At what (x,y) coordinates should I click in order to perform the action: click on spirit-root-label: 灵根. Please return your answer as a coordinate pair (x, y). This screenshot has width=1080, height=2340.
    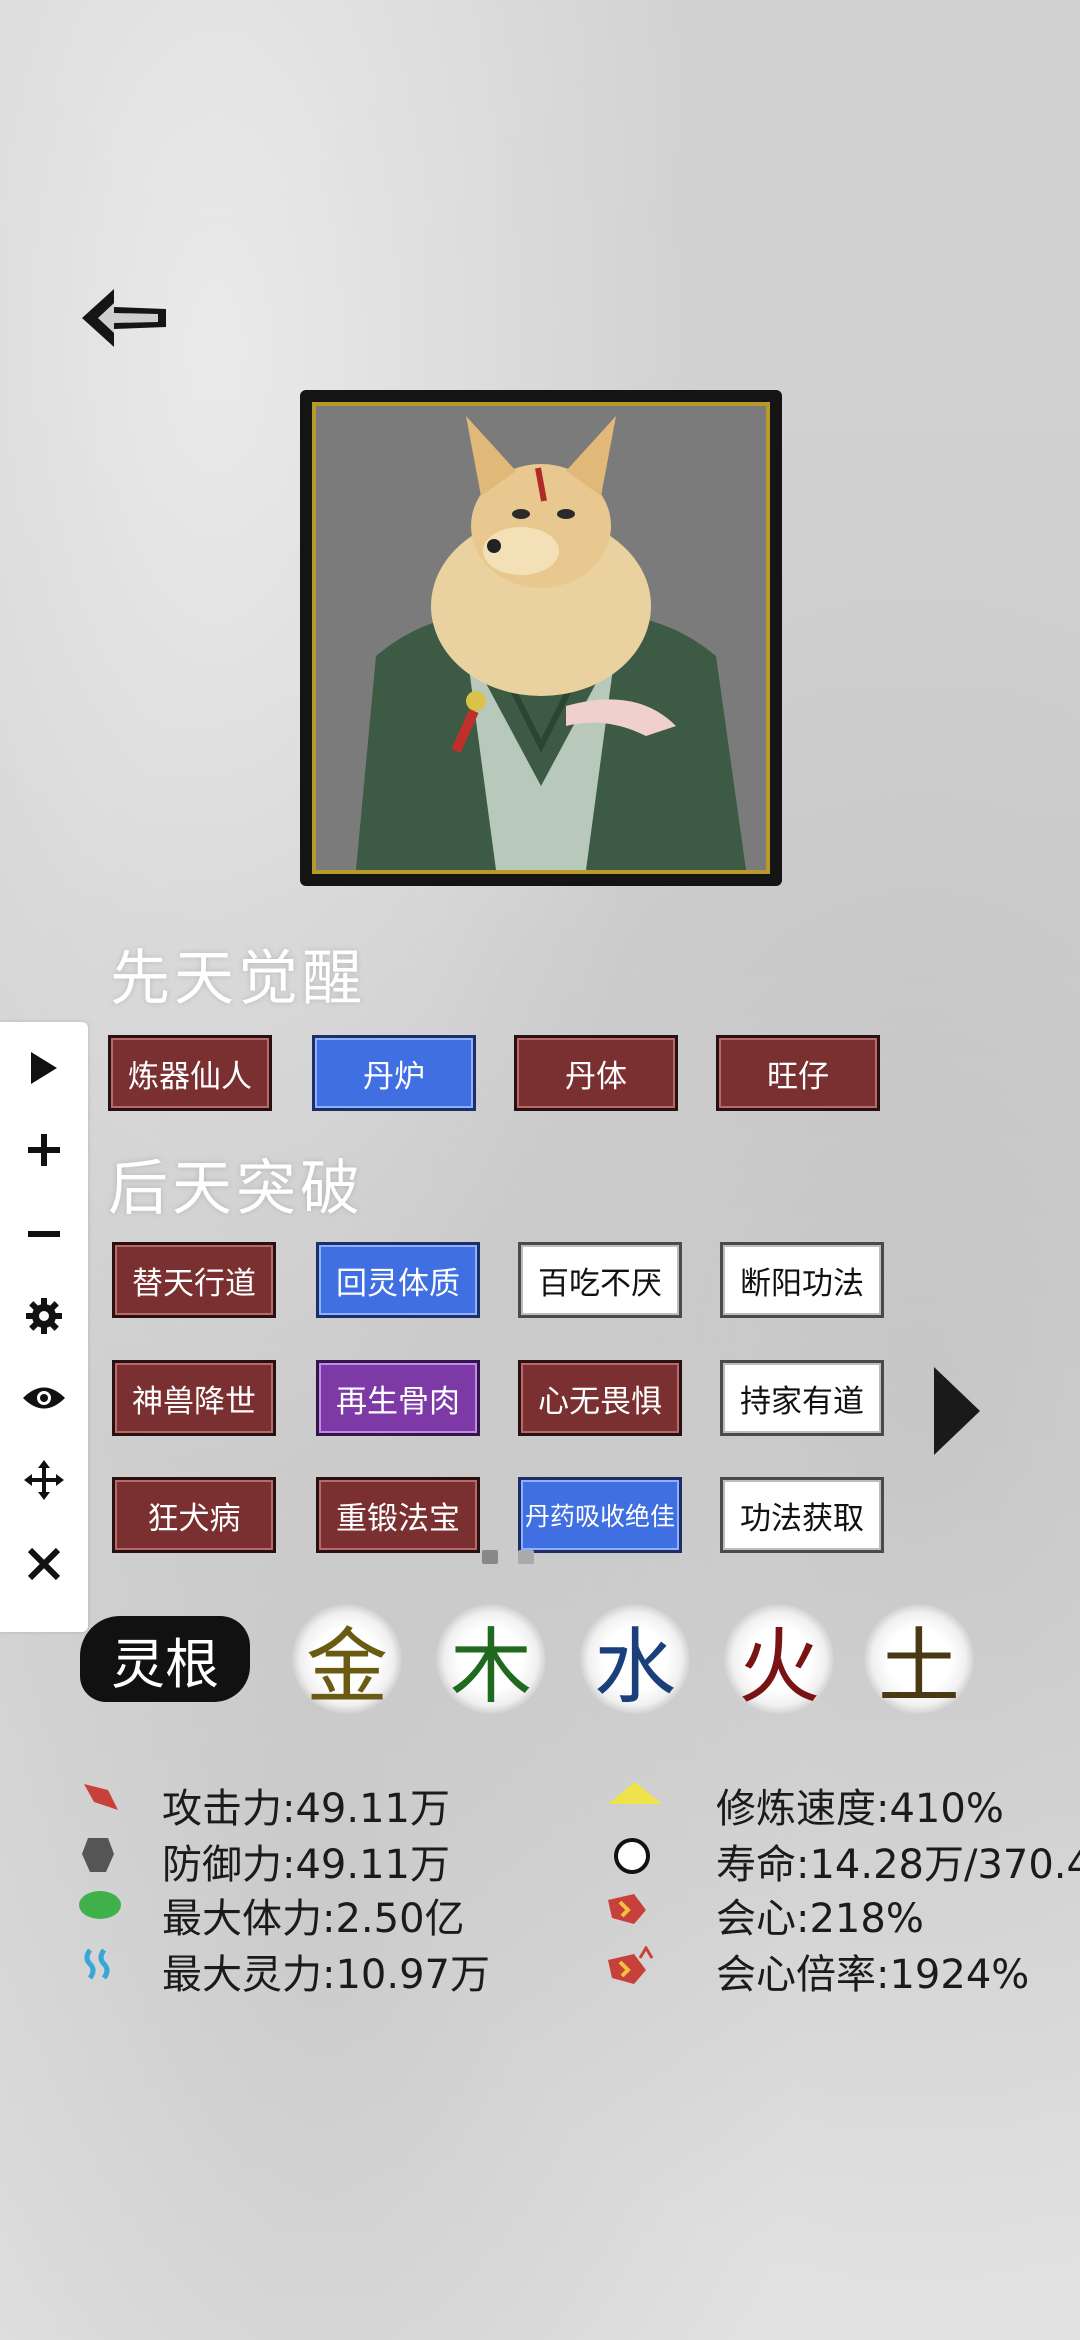
    Looking at the image, I should click on (165, 1659).